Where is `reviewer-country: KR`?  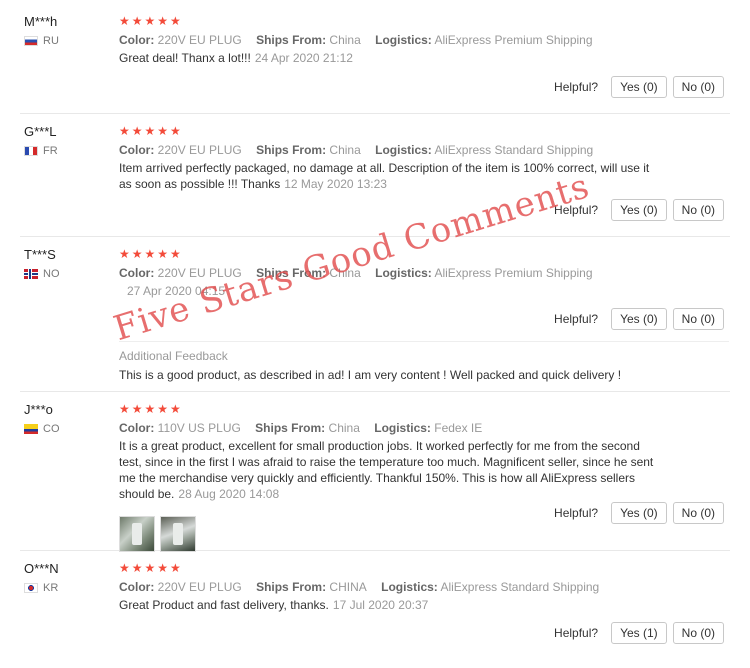 reviewer-country: KR is located at coordinates (69, 588).